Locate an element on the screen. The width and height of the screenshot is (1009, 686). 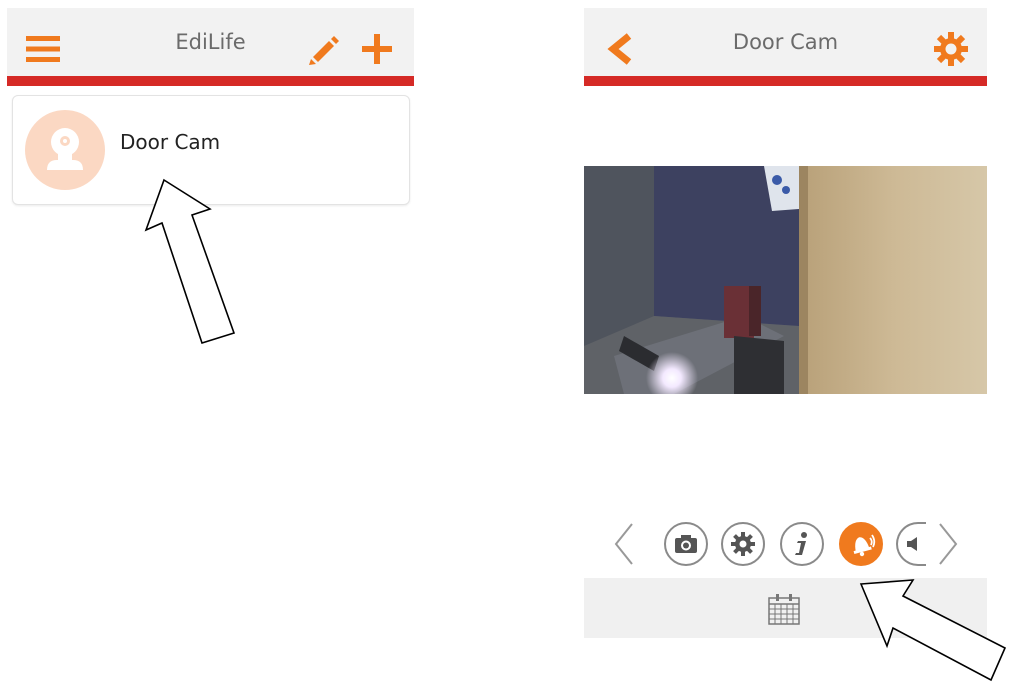
add-device-button is located at coordinates (377, 49).